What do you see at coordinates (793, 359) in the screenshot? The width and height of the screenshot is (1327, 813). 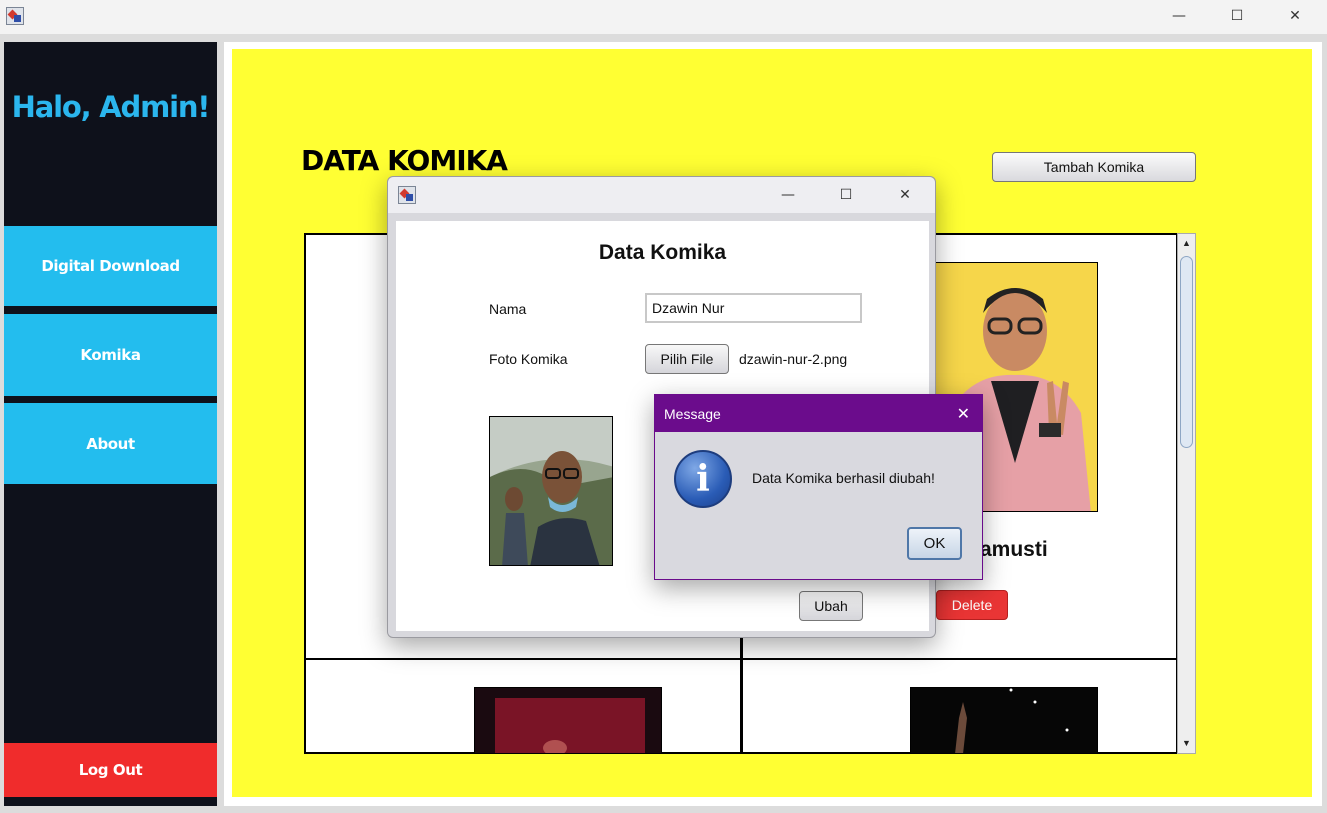 I see `file-name: dzawin-nur-2.png` at bounding box center [793, 359].